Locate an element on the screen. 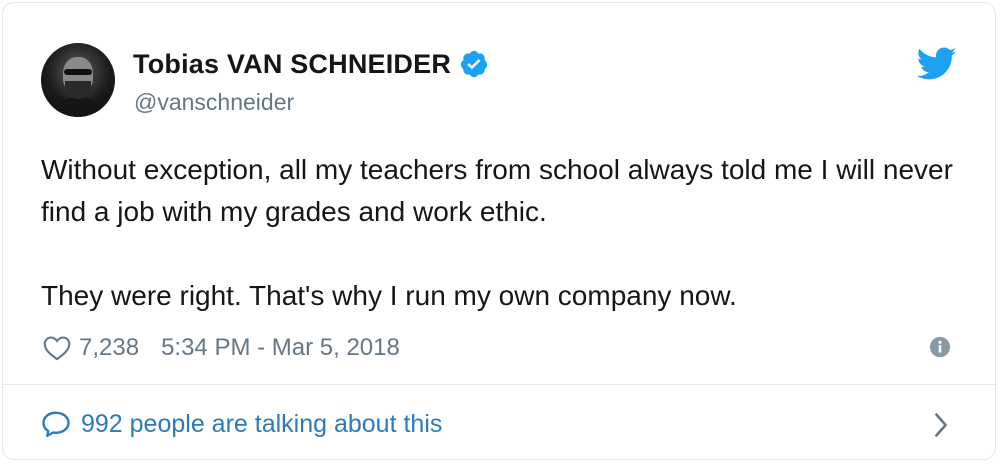 The image size is (1004, 466). avatar-body is located at coordinates (78, 107).